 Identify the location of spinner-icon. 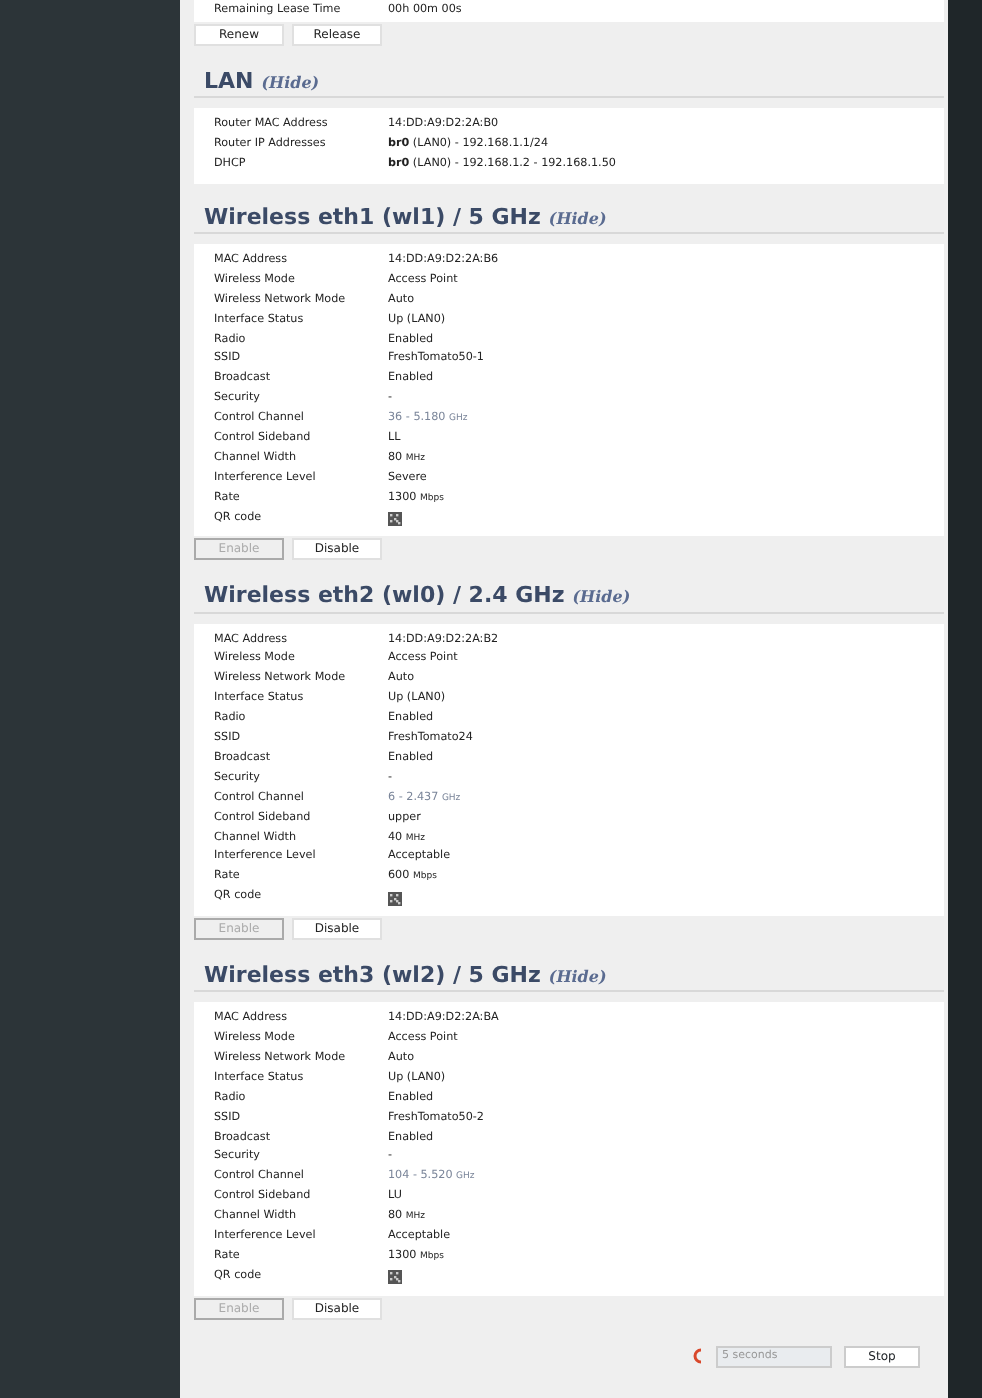
(698, 1356).